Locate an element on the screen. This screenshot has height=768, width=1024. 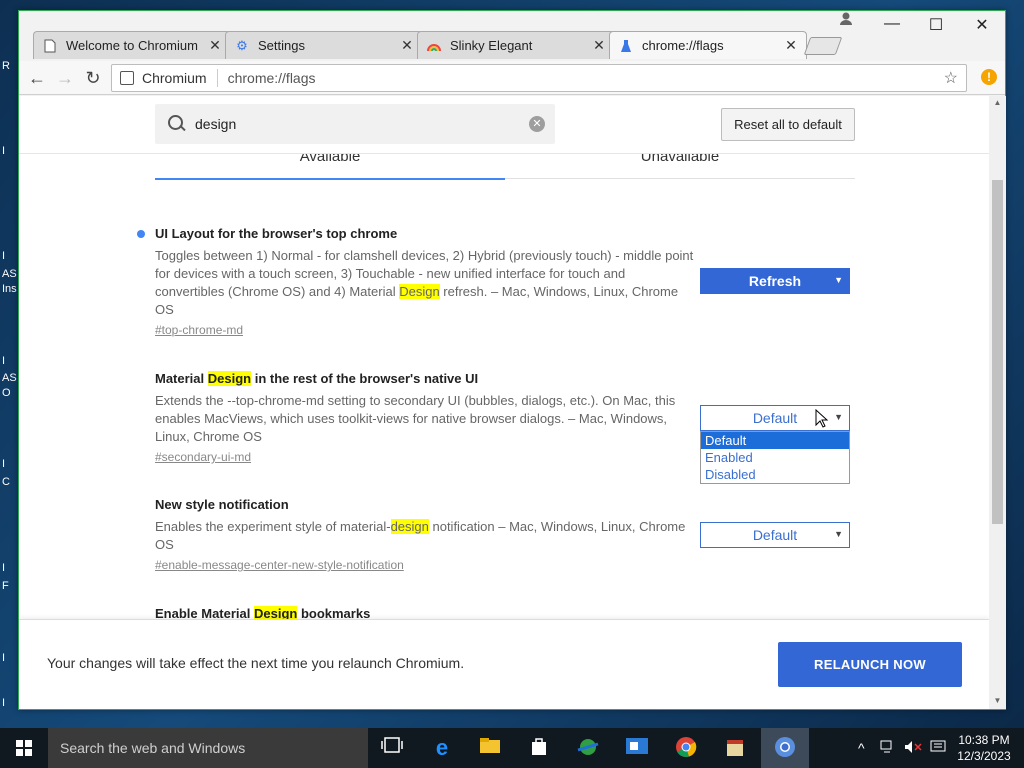
tabs-divider is located at coordinates (680, 178).